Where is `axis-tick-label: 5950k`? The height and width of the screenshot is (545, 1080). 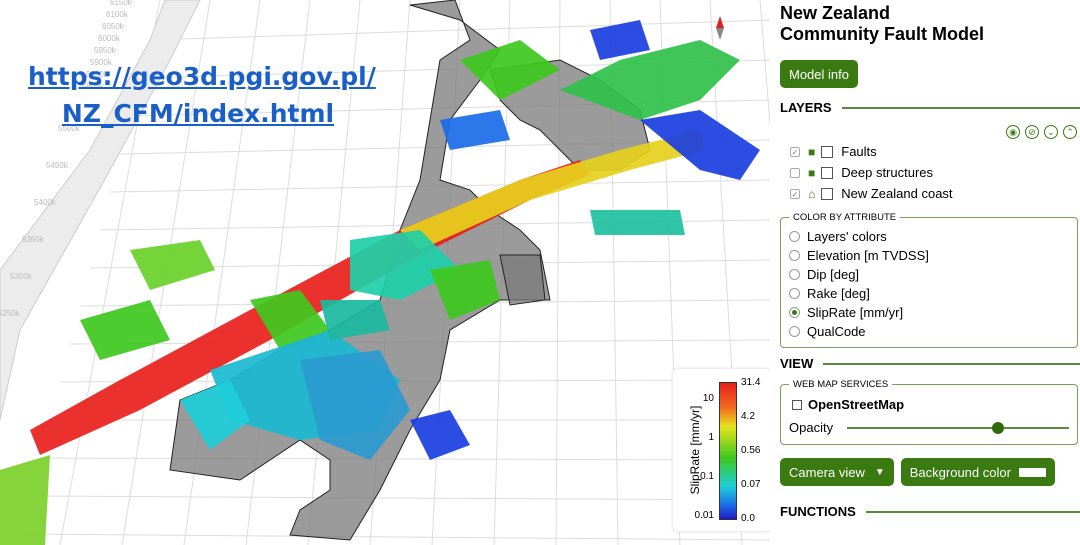
axis-tick-label: 5950k is located at coordinates (105, 50).